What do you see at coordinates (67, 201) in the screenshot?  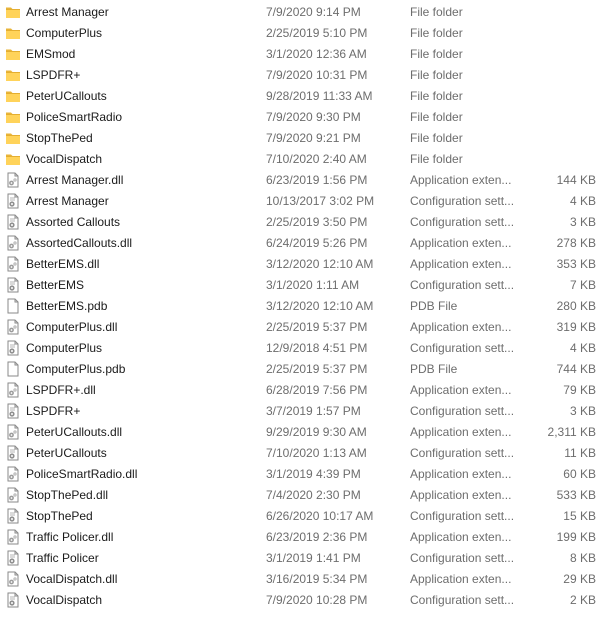 I see `file-name: Arrest Manager` at bounding box center [67, 201].